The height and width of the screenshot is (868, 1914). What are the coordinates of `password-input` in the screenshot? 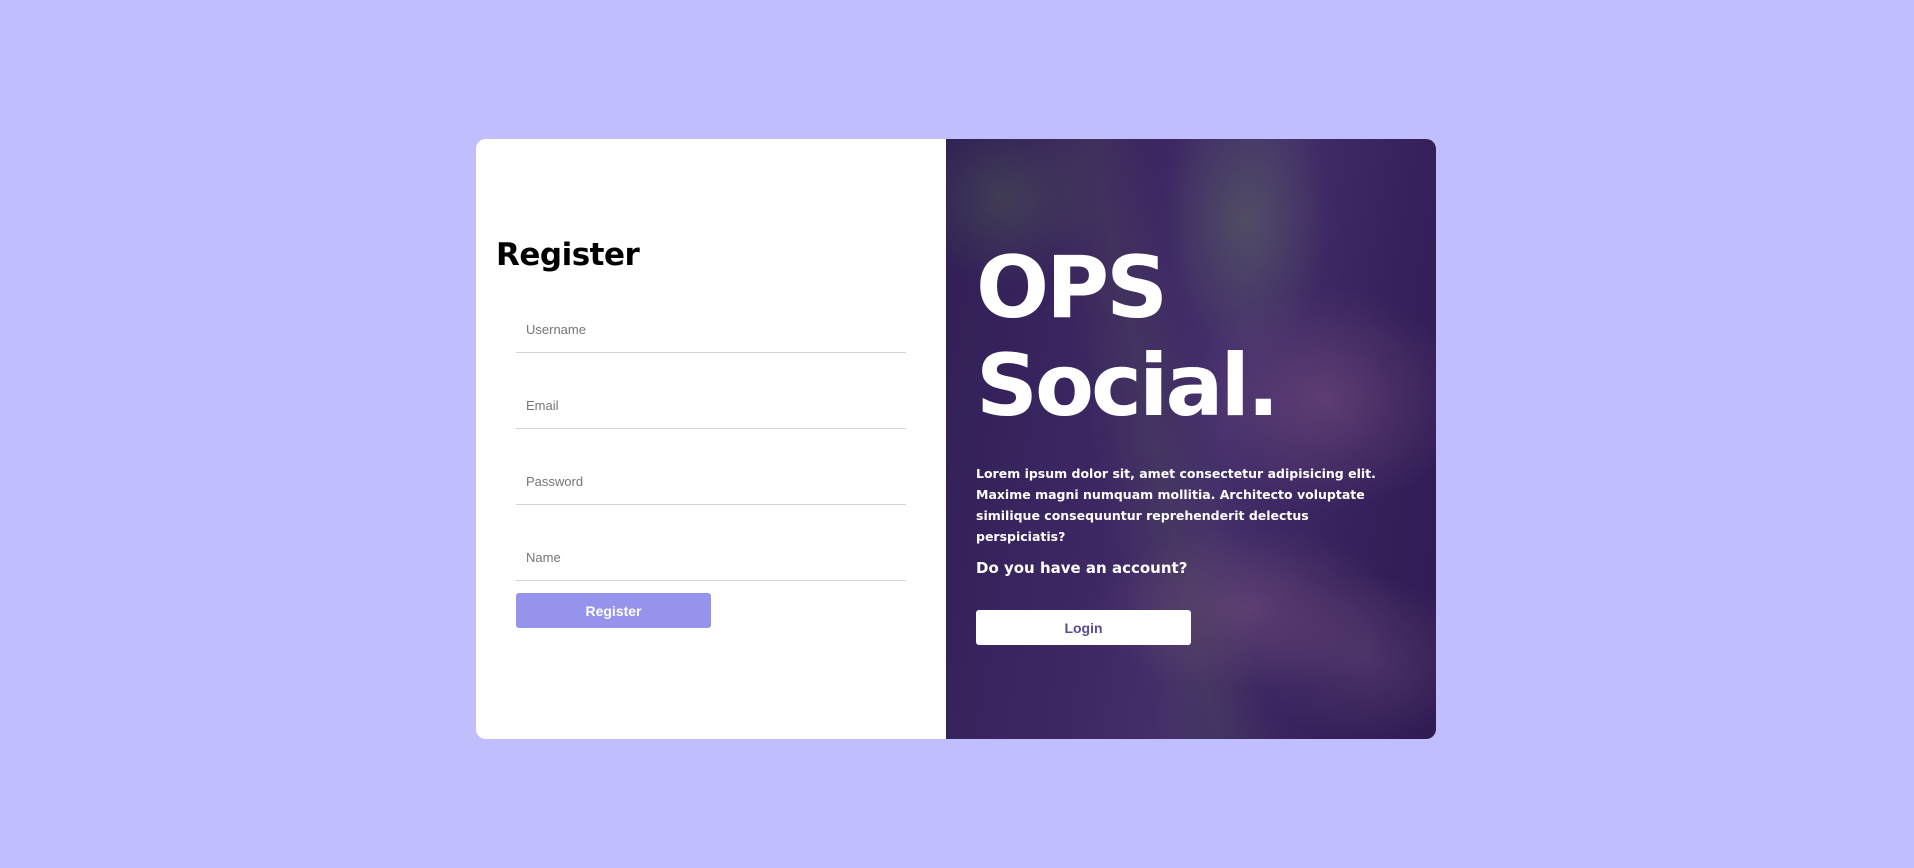 It's located at (711, 482).